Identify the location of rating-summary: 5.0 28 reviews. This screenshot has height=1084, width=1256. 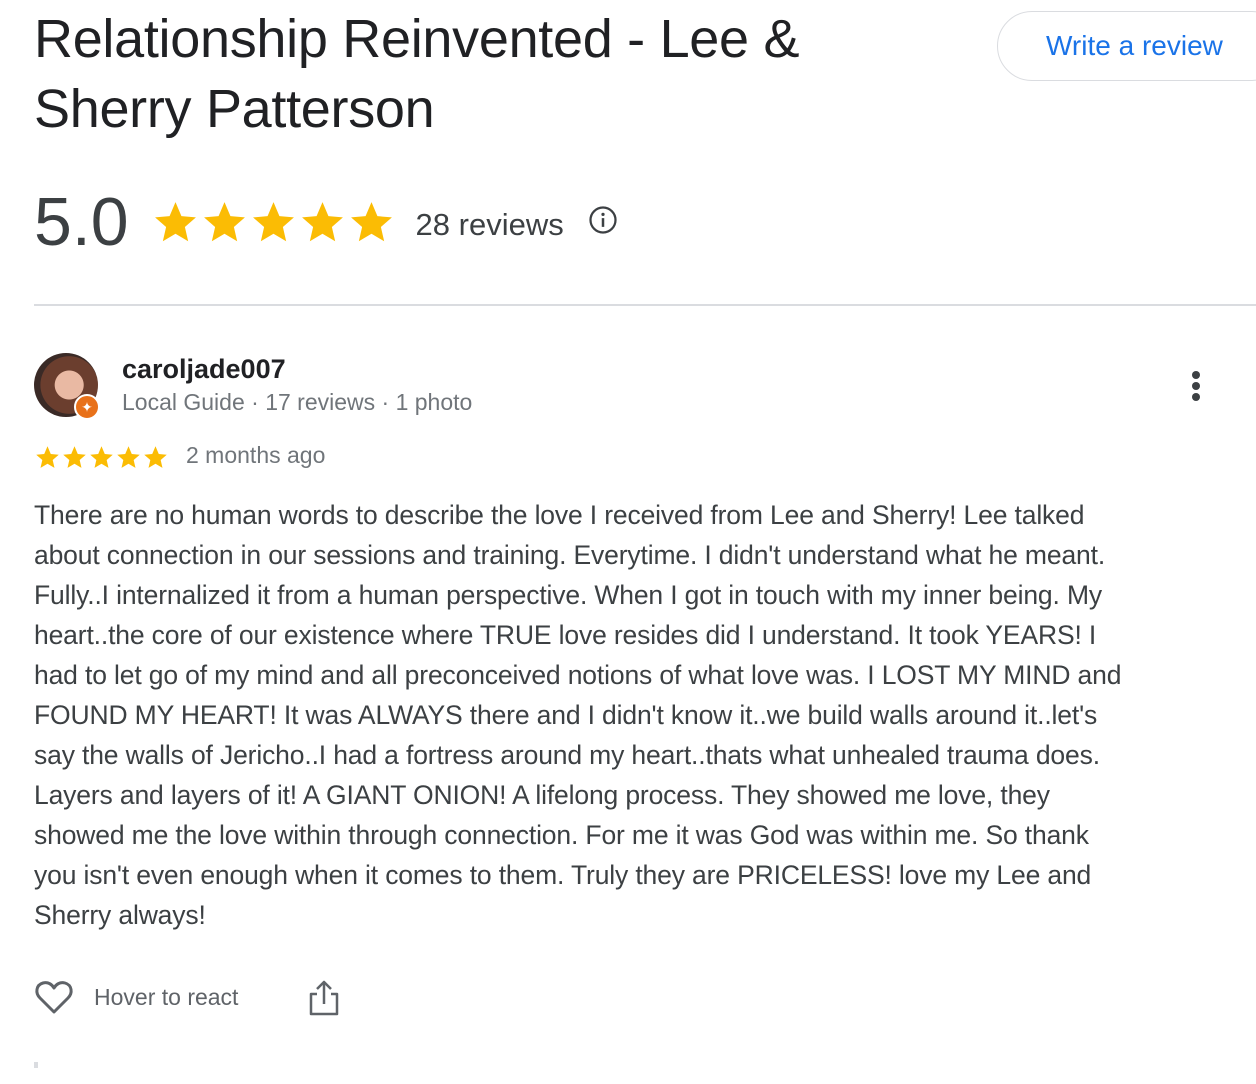
(326, 222).